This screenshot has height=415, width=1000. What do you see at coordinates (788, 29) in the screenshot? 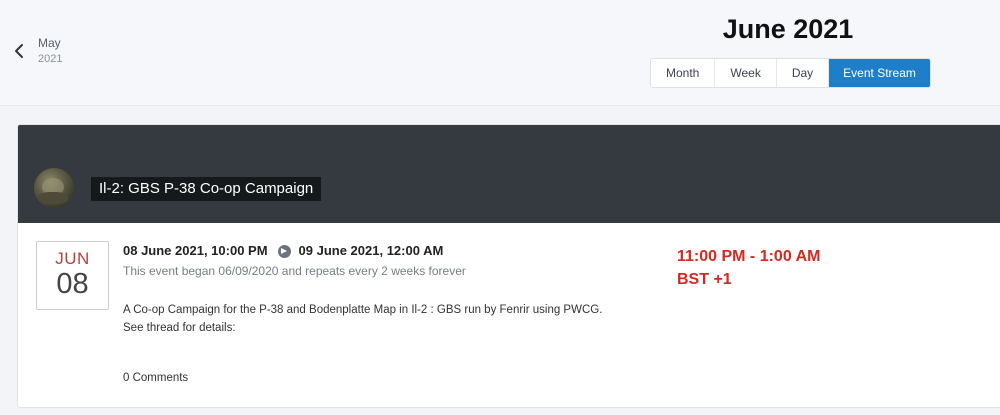
I see `page-title: June 2021` at bounding box center [788, 29].